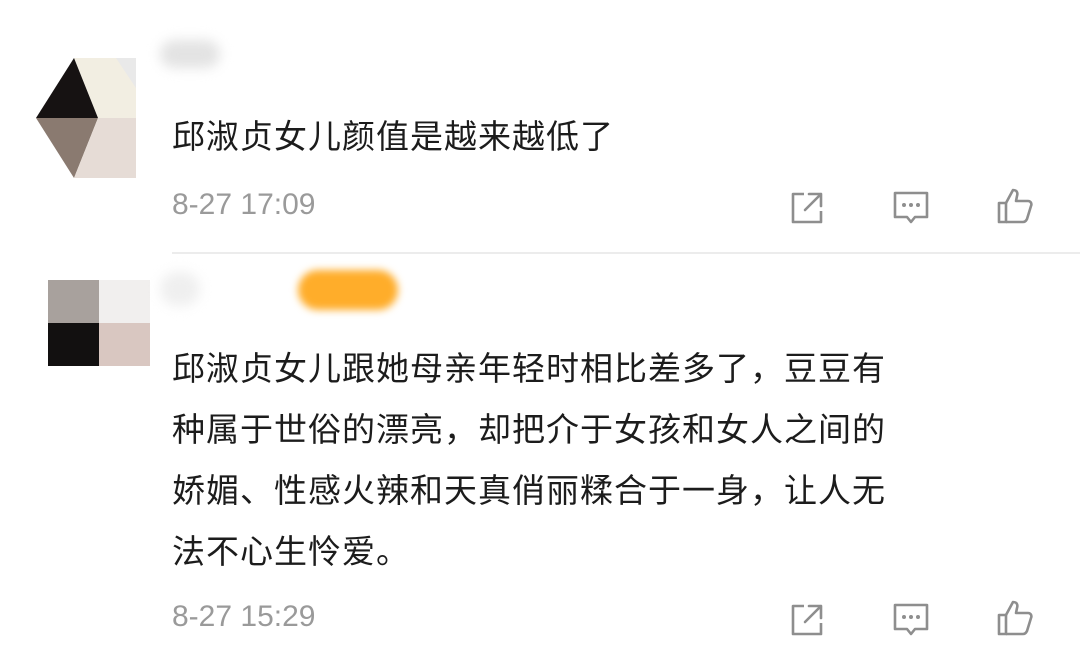 The height and width of the screenshot is (664, 1080). What do you see at coordinates (529, 490) in the screenshot?
I see `comment-text-line: 娇媚、性感火辣和天真俏丽糅合于一身，让人无` at bounding box center [529, 490].